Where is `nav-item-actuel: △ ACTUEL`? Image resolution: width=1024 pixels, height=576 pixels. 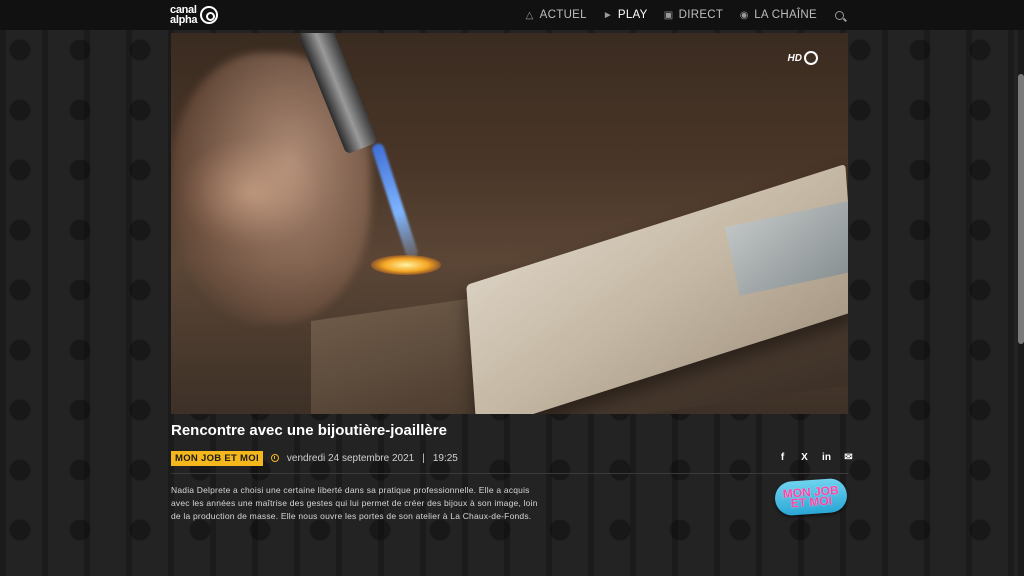
nav-item-actuel: △ ACTUEL is located at coordinates (556, 15).